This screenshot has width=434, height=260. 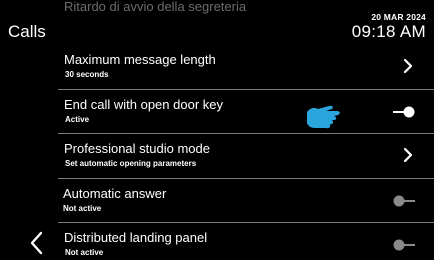 What do you see at coordinates (155, 7) in the screenshot?
I see `scrolled-row-label: Ritardo di avvio della segreteria` at bounding box center [155, 7].